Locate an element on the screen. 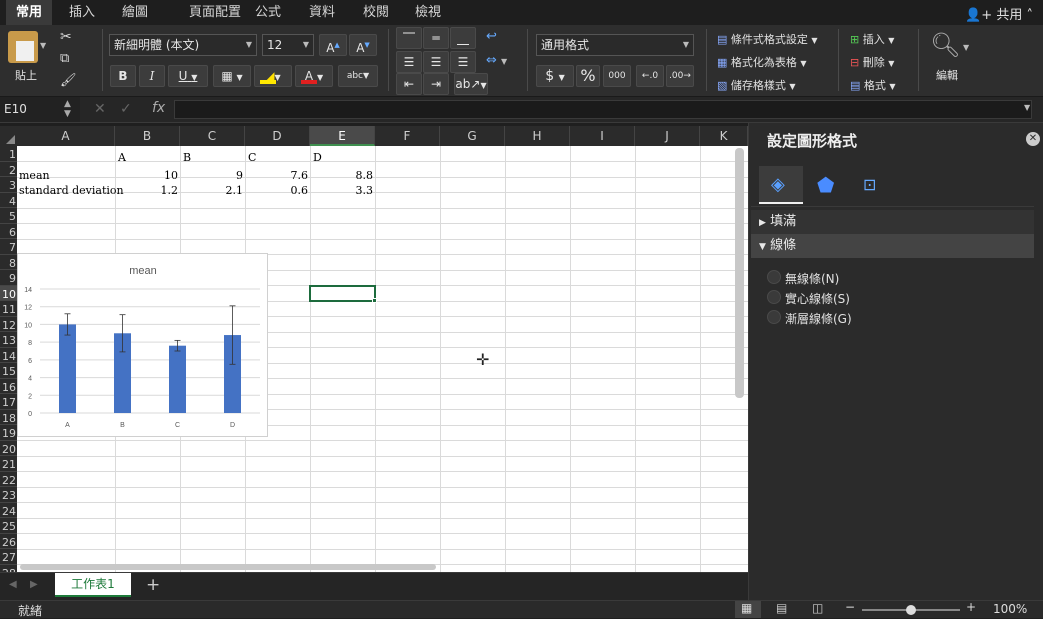  zoom-level: 100% is located at coordinates (1010, 609).